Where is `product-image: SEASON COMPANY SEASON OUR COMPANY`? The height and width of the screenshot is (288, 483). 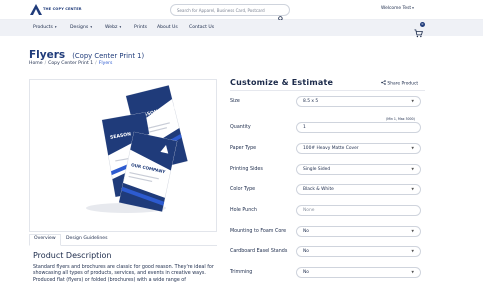 product-image: SEASON COMPANY SEASON OUR COMPANY is located at coordinates (137, 149).